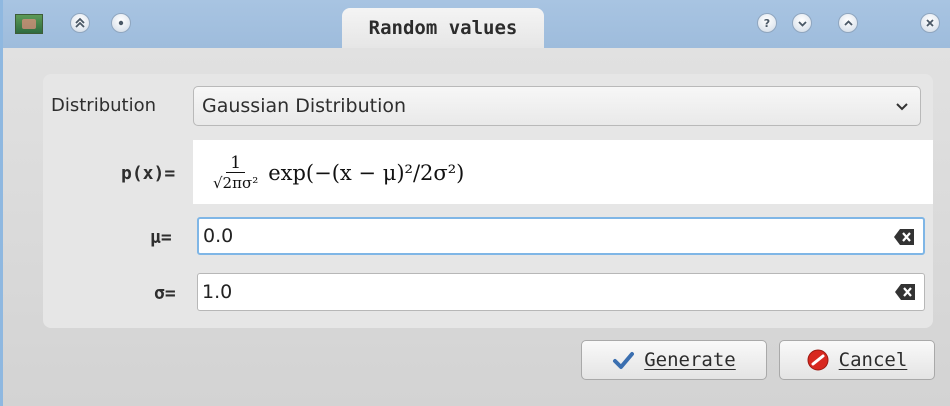 This screenshot has width=950, height=406. Describe the element at coordinates (236, 163) in the screenshot. I see `formula-numerator: 1` at that location.